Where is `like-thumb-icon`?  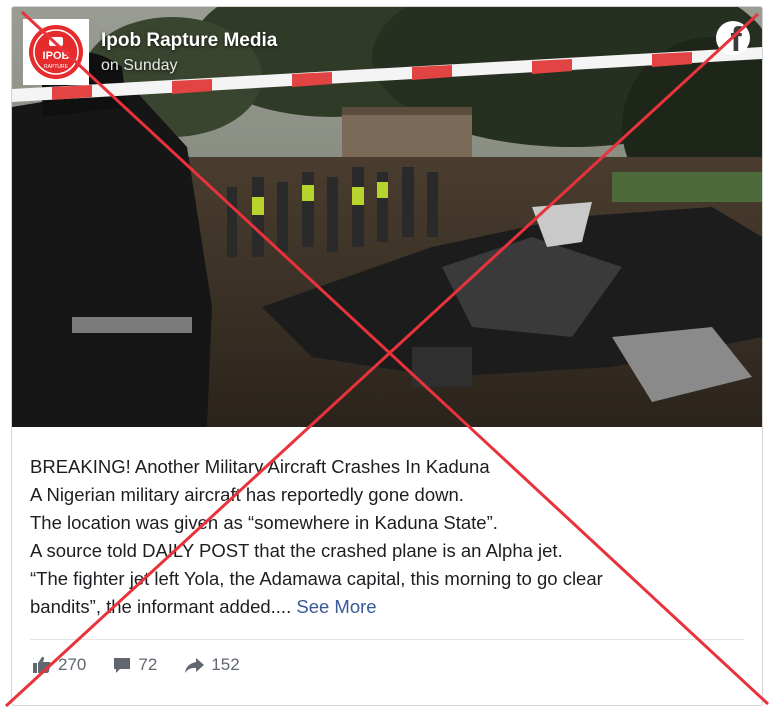 like-thumb-icon is located at coordinates (42, 664).